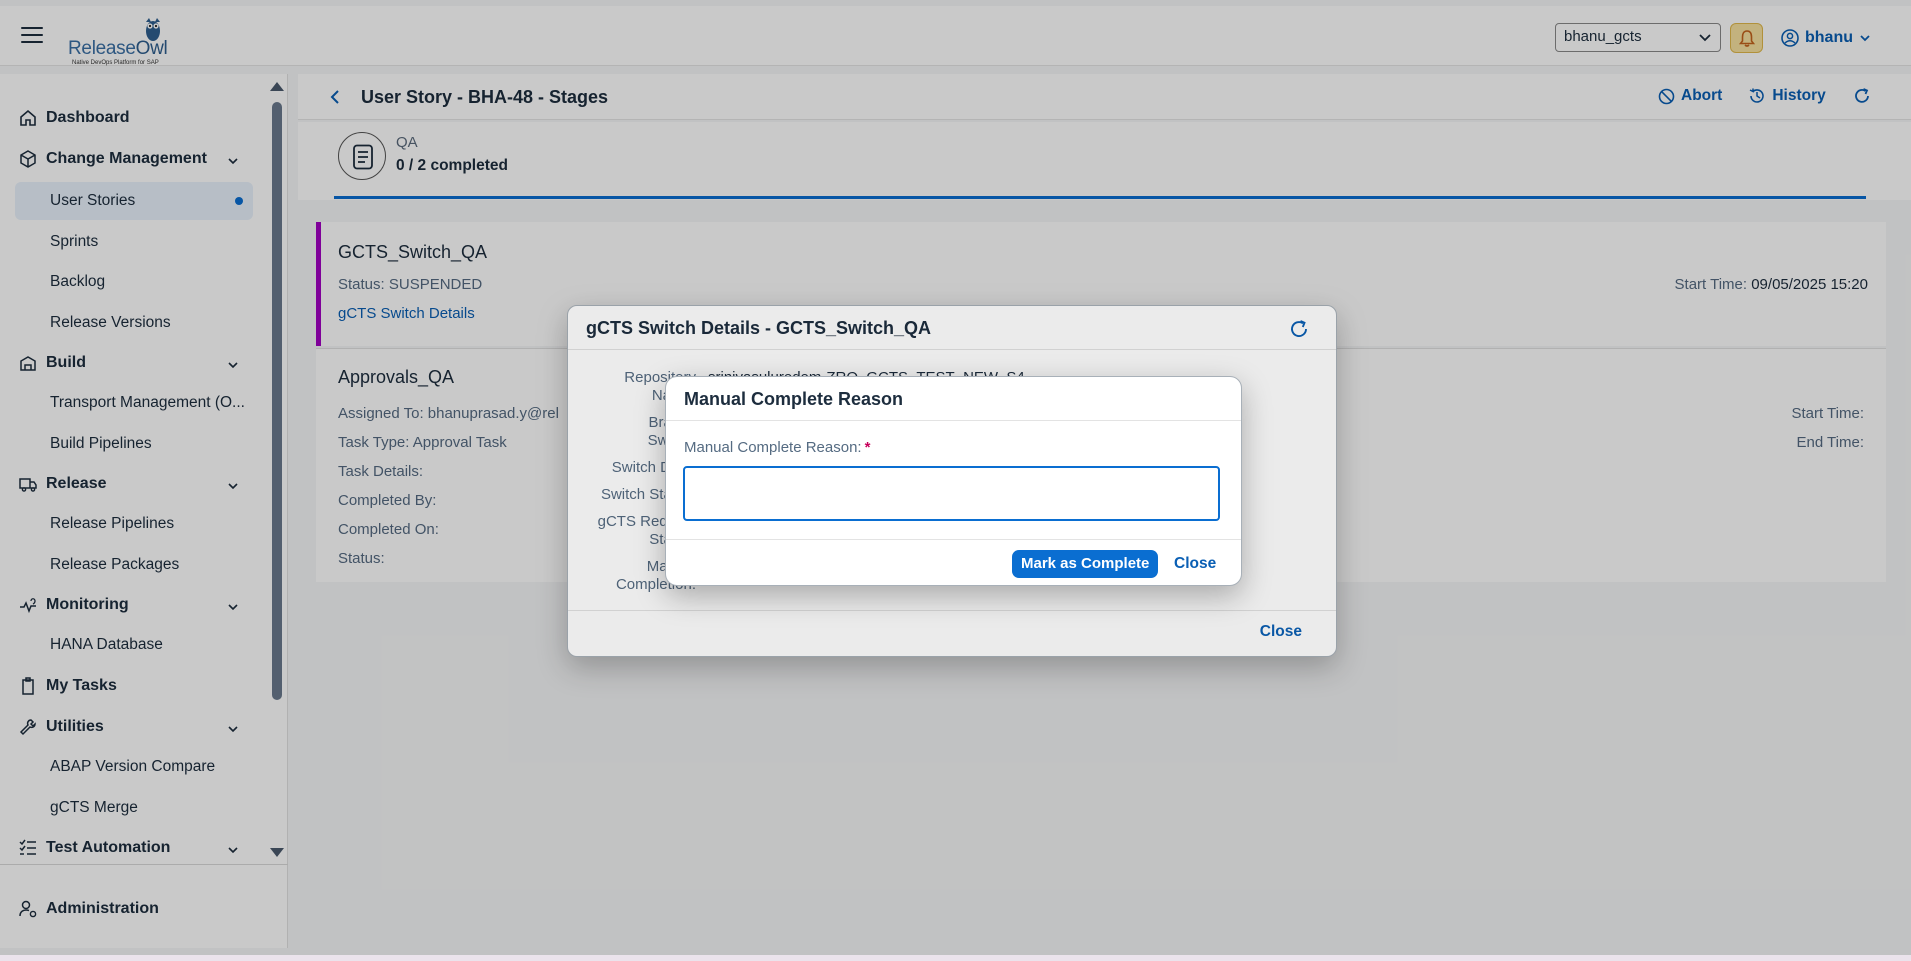 Image resolution: width=1911 pixels, height=961 pixels. I want to click on required-asterisk: *, so click(867, 447).